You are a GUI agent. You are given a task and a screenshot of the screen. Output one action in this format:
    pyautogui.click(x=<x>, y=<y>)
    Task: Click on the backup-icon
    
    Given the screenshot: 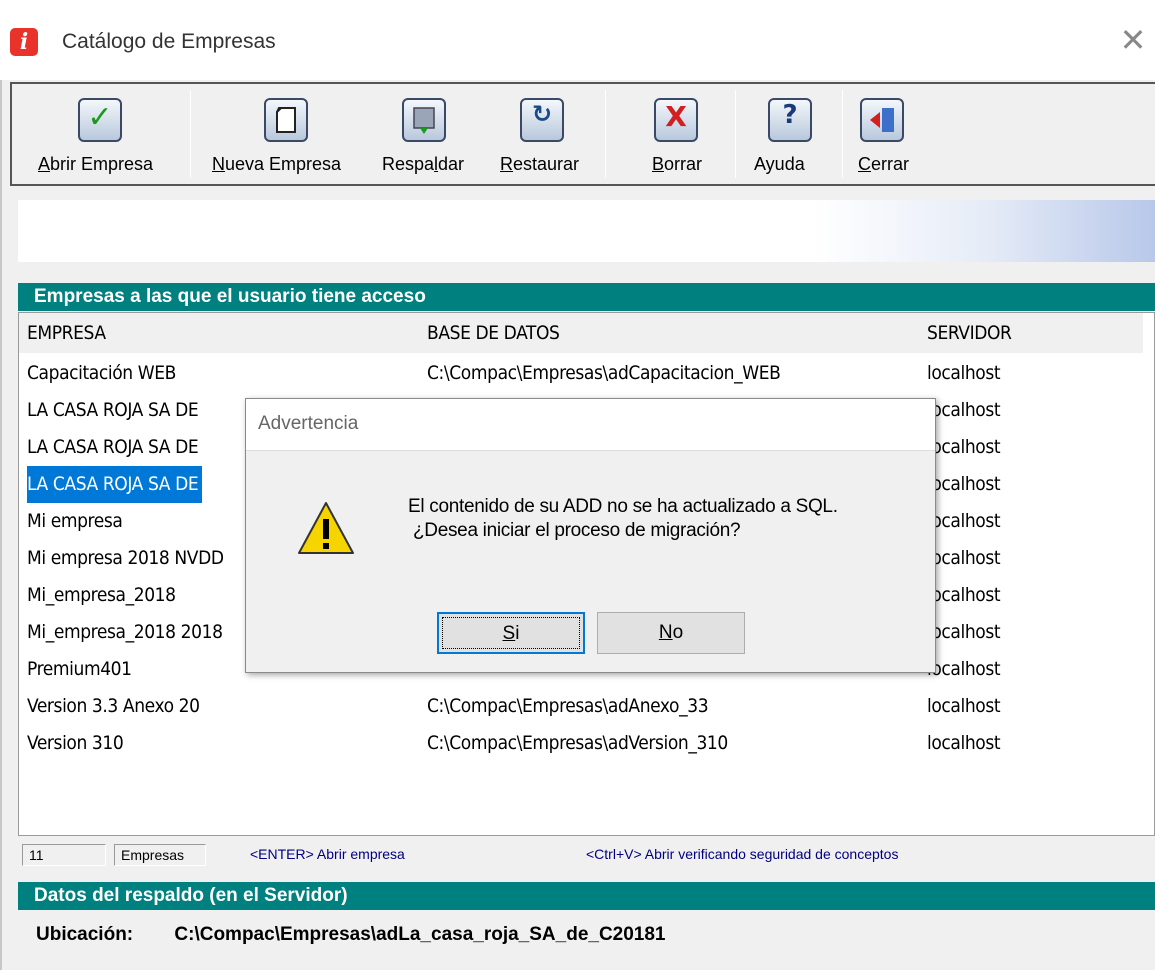 What is the action you would take?
    pyautogui.click(x=424, y=120)
    